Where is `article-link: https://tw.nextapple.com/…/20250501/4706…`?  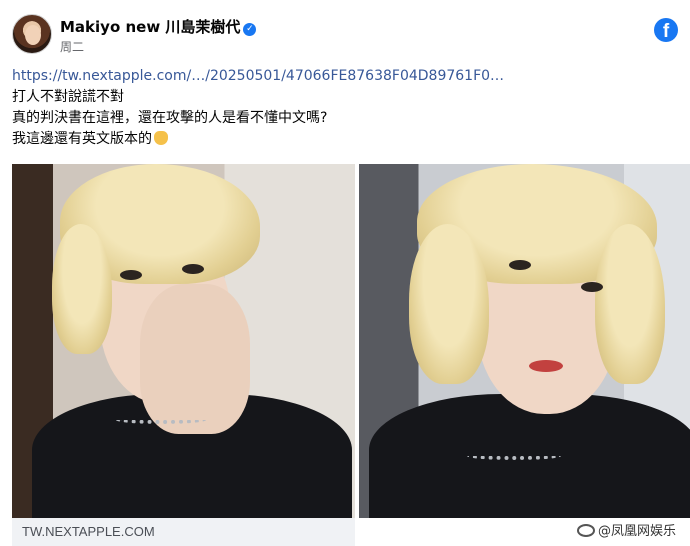
article-link: https://tw.nextapple.com/…/20250501/4706… is located at coordinates (345, 76).